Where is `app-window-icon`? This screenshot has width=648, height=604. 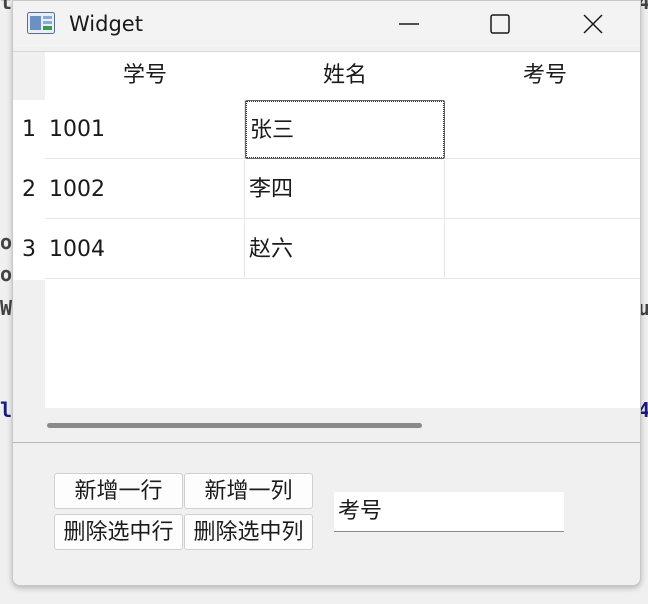
app-window-icon is located at coordinates (41, 23).